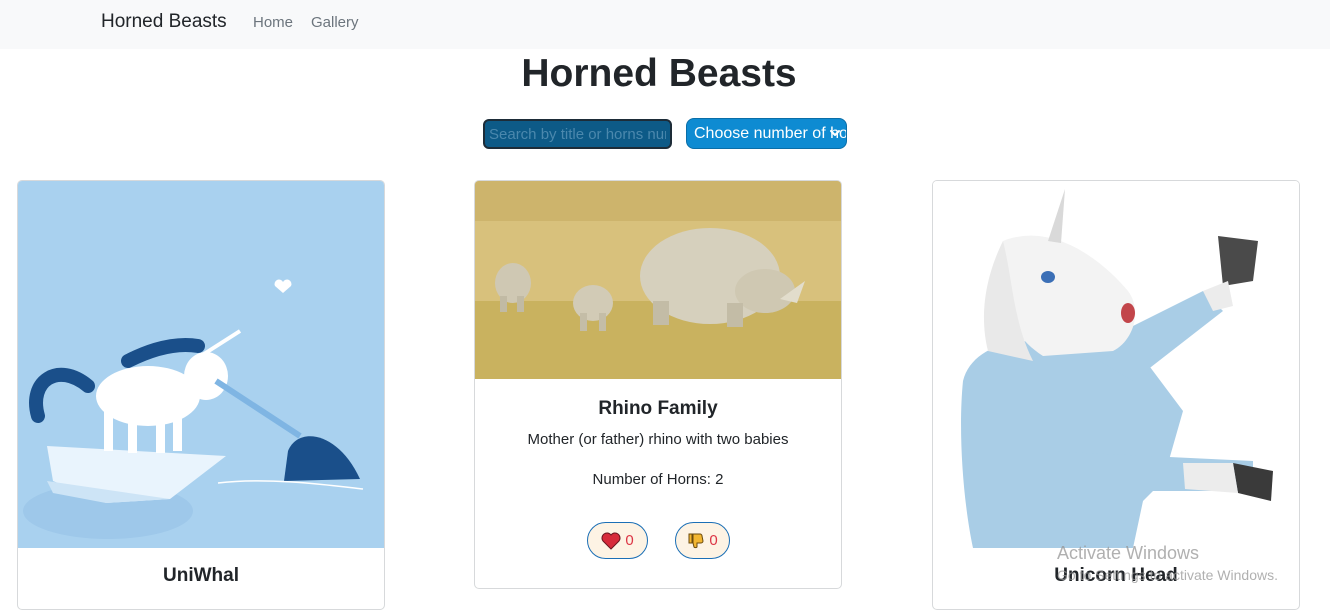  I want to click on windows-activation-watermark-title: Activate Windows, so click(1128, 553).